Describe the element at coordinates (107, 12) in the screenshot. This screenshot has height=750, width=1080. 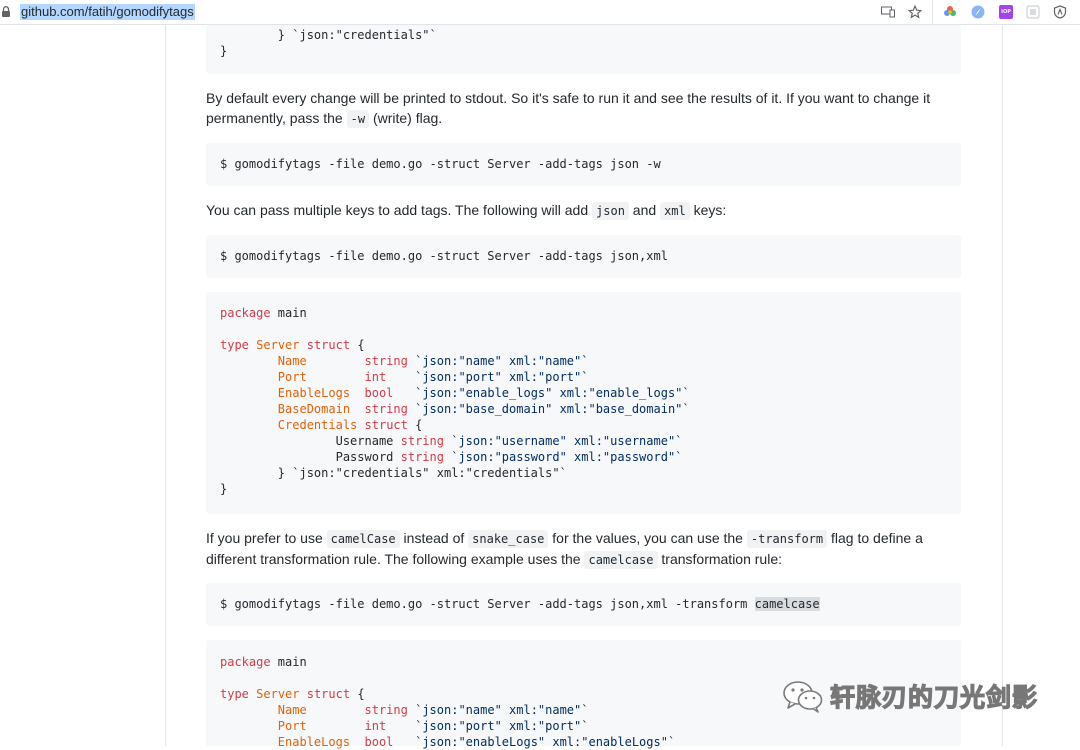
I see `url-field: github.com/fatih/gomodifytags` at that location.